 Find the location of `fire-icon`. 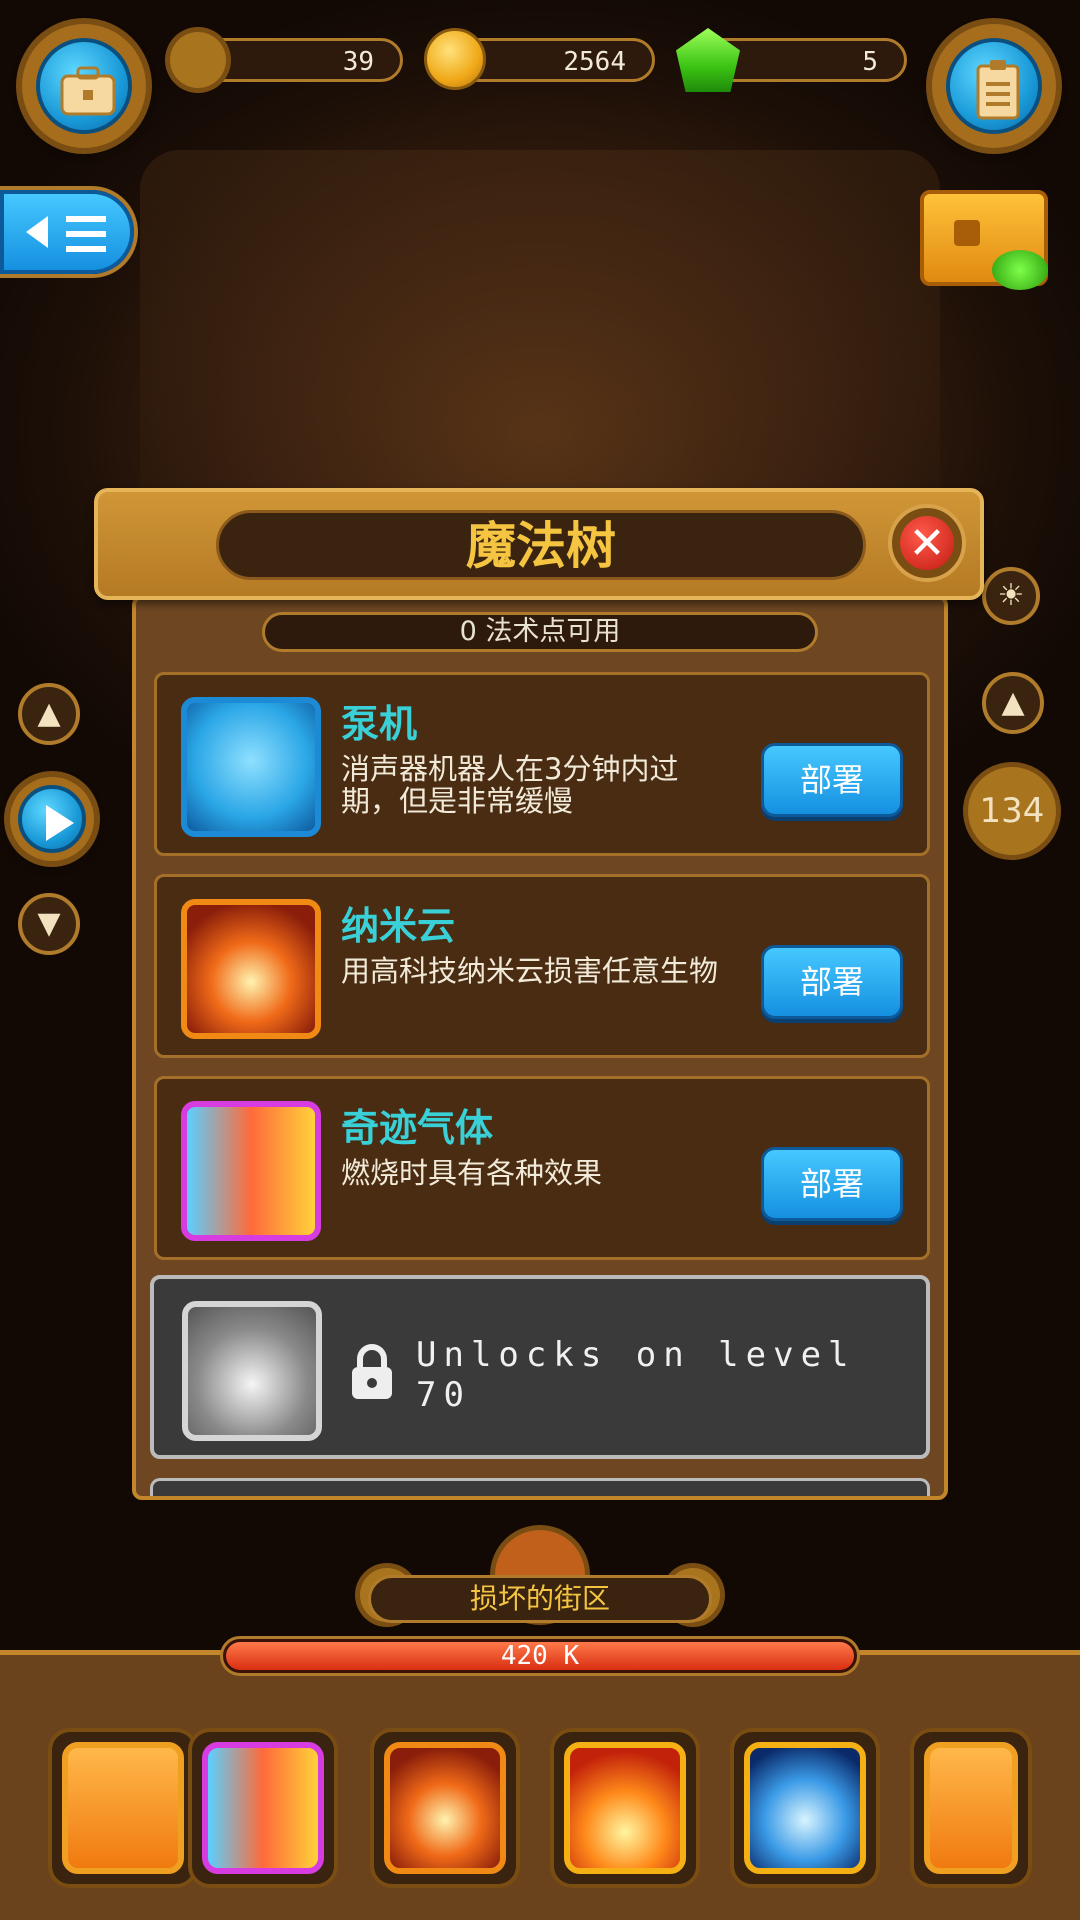

fire-icon is located at coordinates (625, 1808).